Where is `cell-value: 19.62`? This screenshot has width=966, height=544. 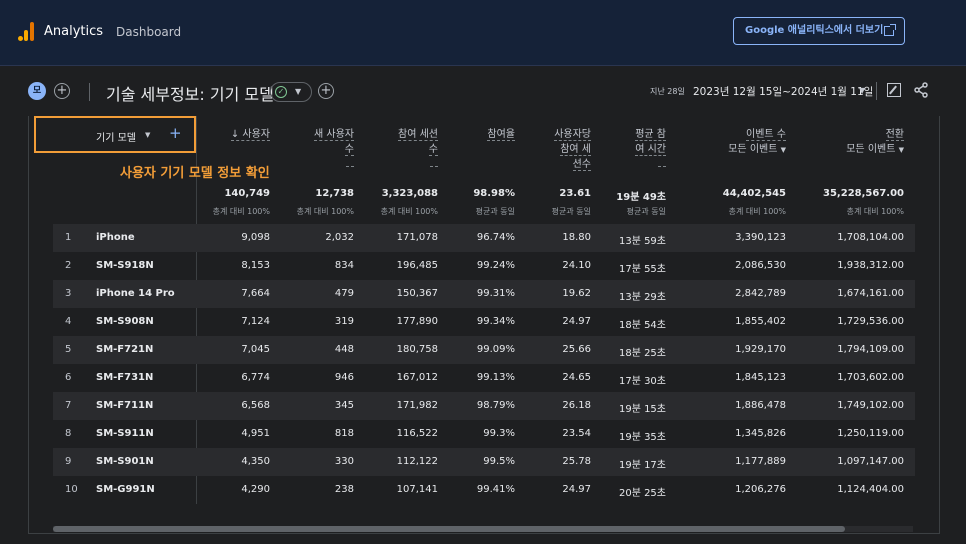
cell-value: 19.62 is located at coordinates (576, 293).